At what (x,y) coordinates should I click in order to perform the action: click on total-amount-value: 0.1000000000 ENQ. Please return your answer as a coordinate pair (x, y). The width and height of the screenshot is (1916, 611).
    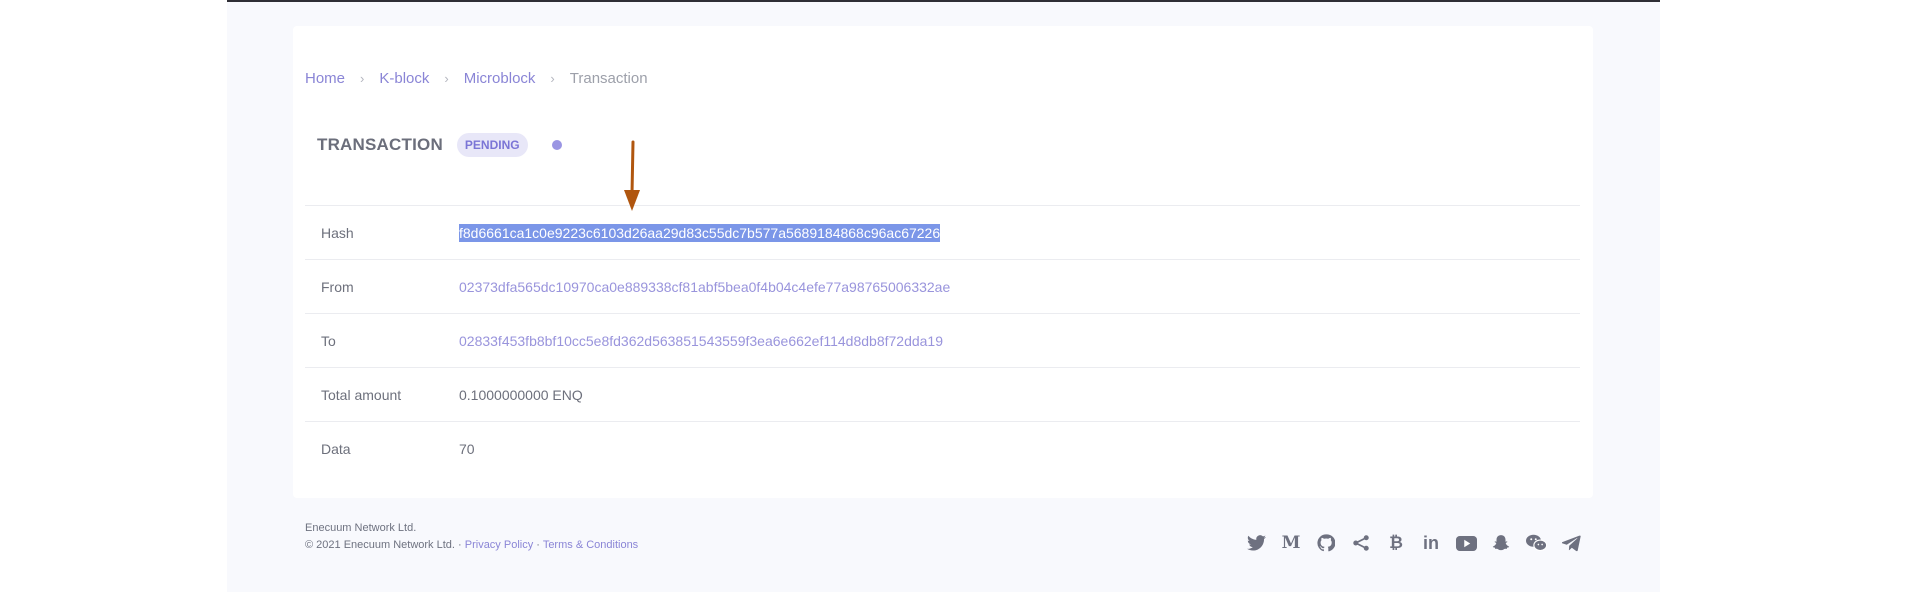
    Looking at the image, I should click on (521, 394).